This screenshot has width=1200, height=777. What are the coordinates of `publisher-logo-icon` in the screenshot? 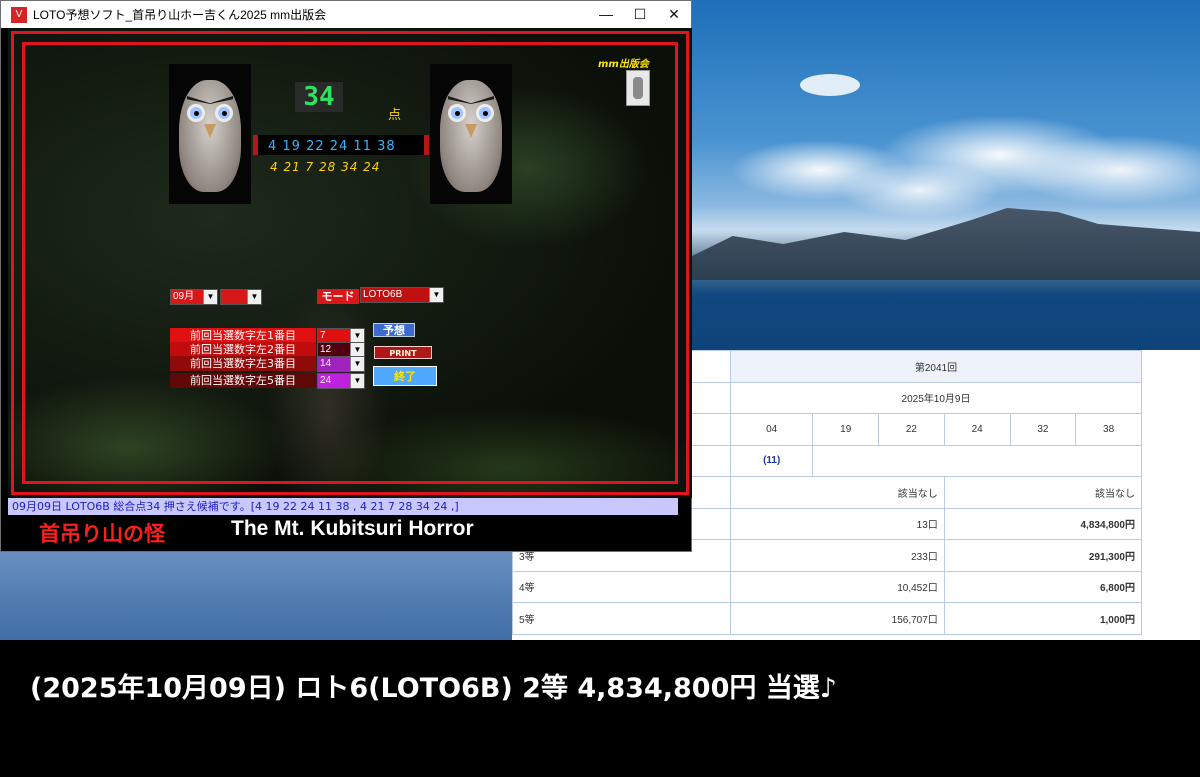 It's located at (638, 88).